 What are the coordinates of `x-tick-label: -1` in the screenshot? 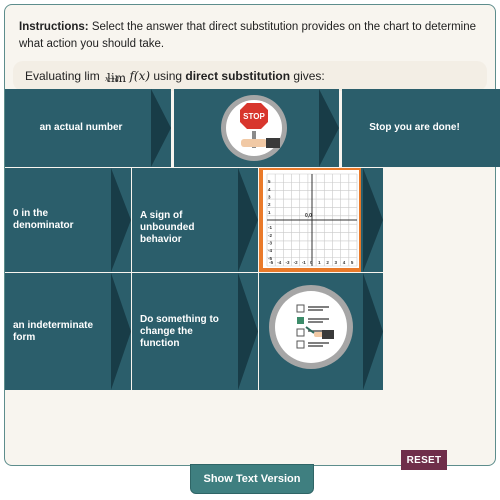 It's located at (304, 262).